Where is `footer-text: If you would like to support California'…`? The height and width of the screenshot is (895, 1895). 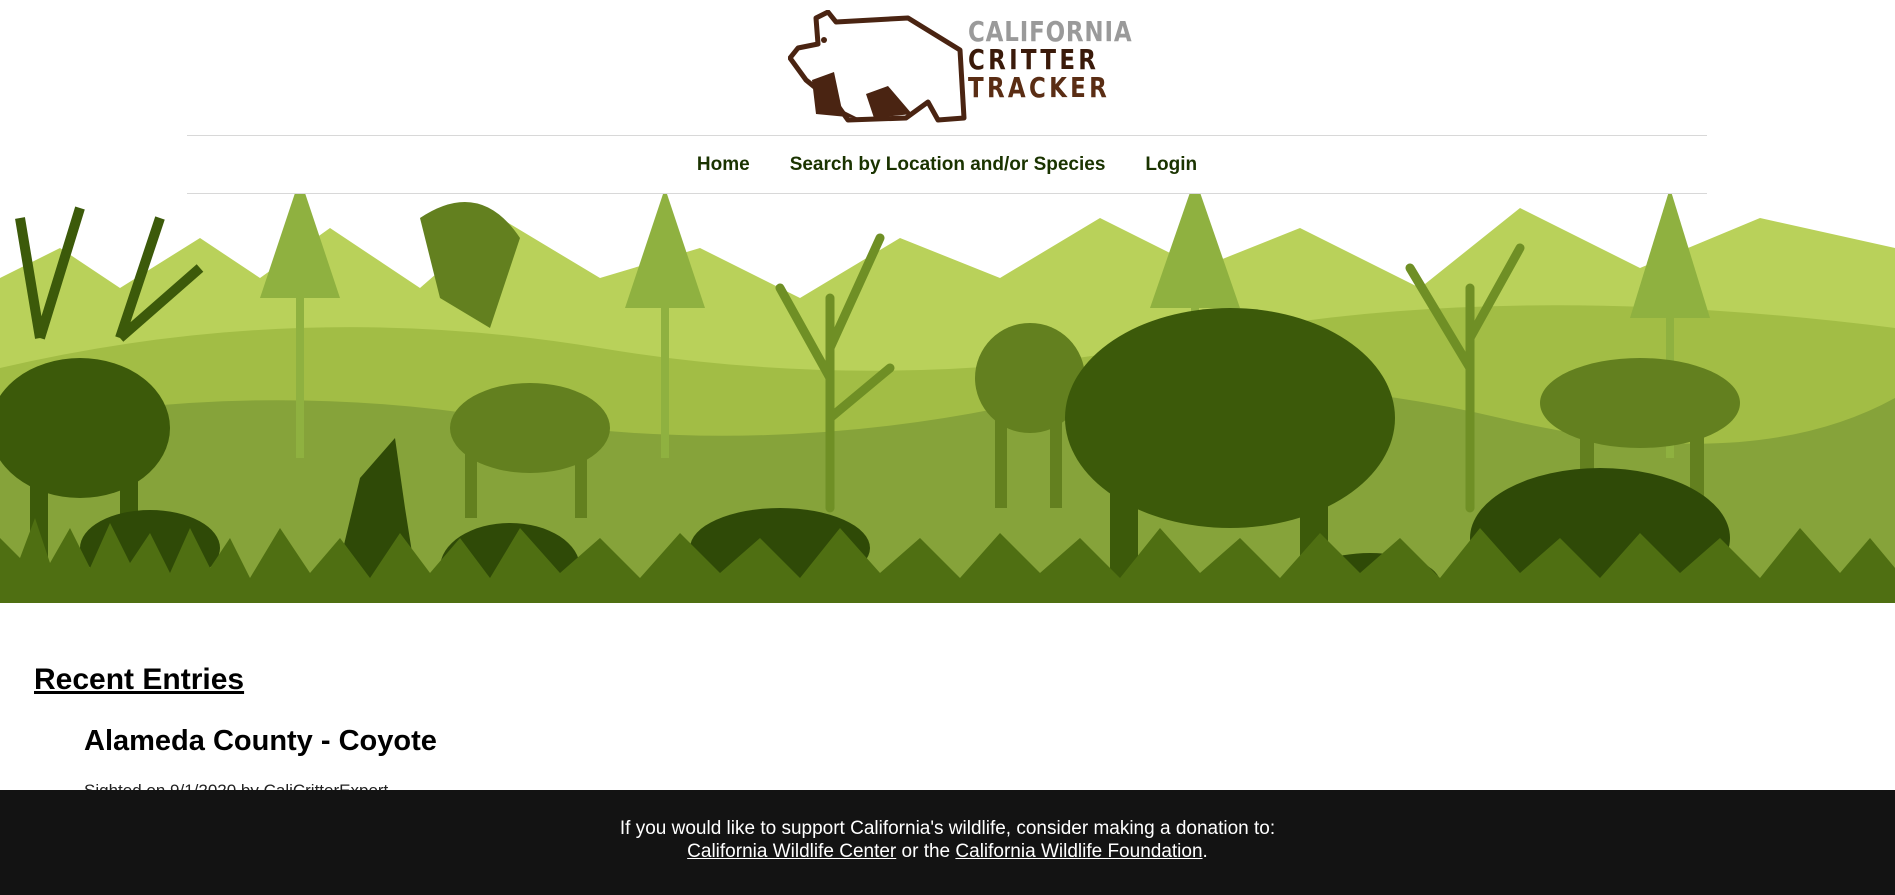
footer-text: If you would like to support California'… is located at coordinates (947, 828).